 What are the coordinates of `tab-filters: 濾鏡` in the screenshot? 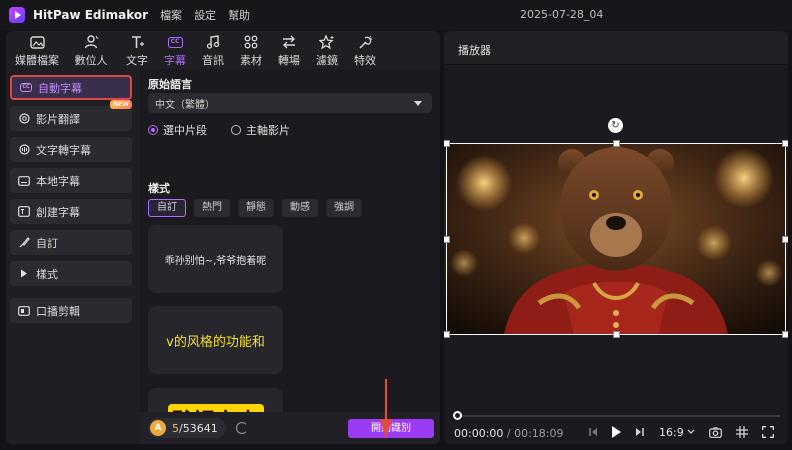 It's located at (327, 50).